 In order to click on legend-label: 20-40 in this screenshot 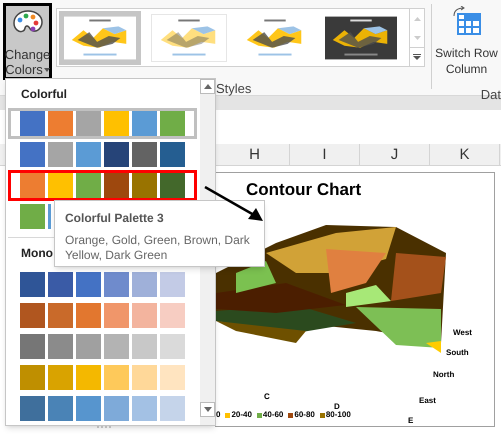, I will do `click(241, 415)`.